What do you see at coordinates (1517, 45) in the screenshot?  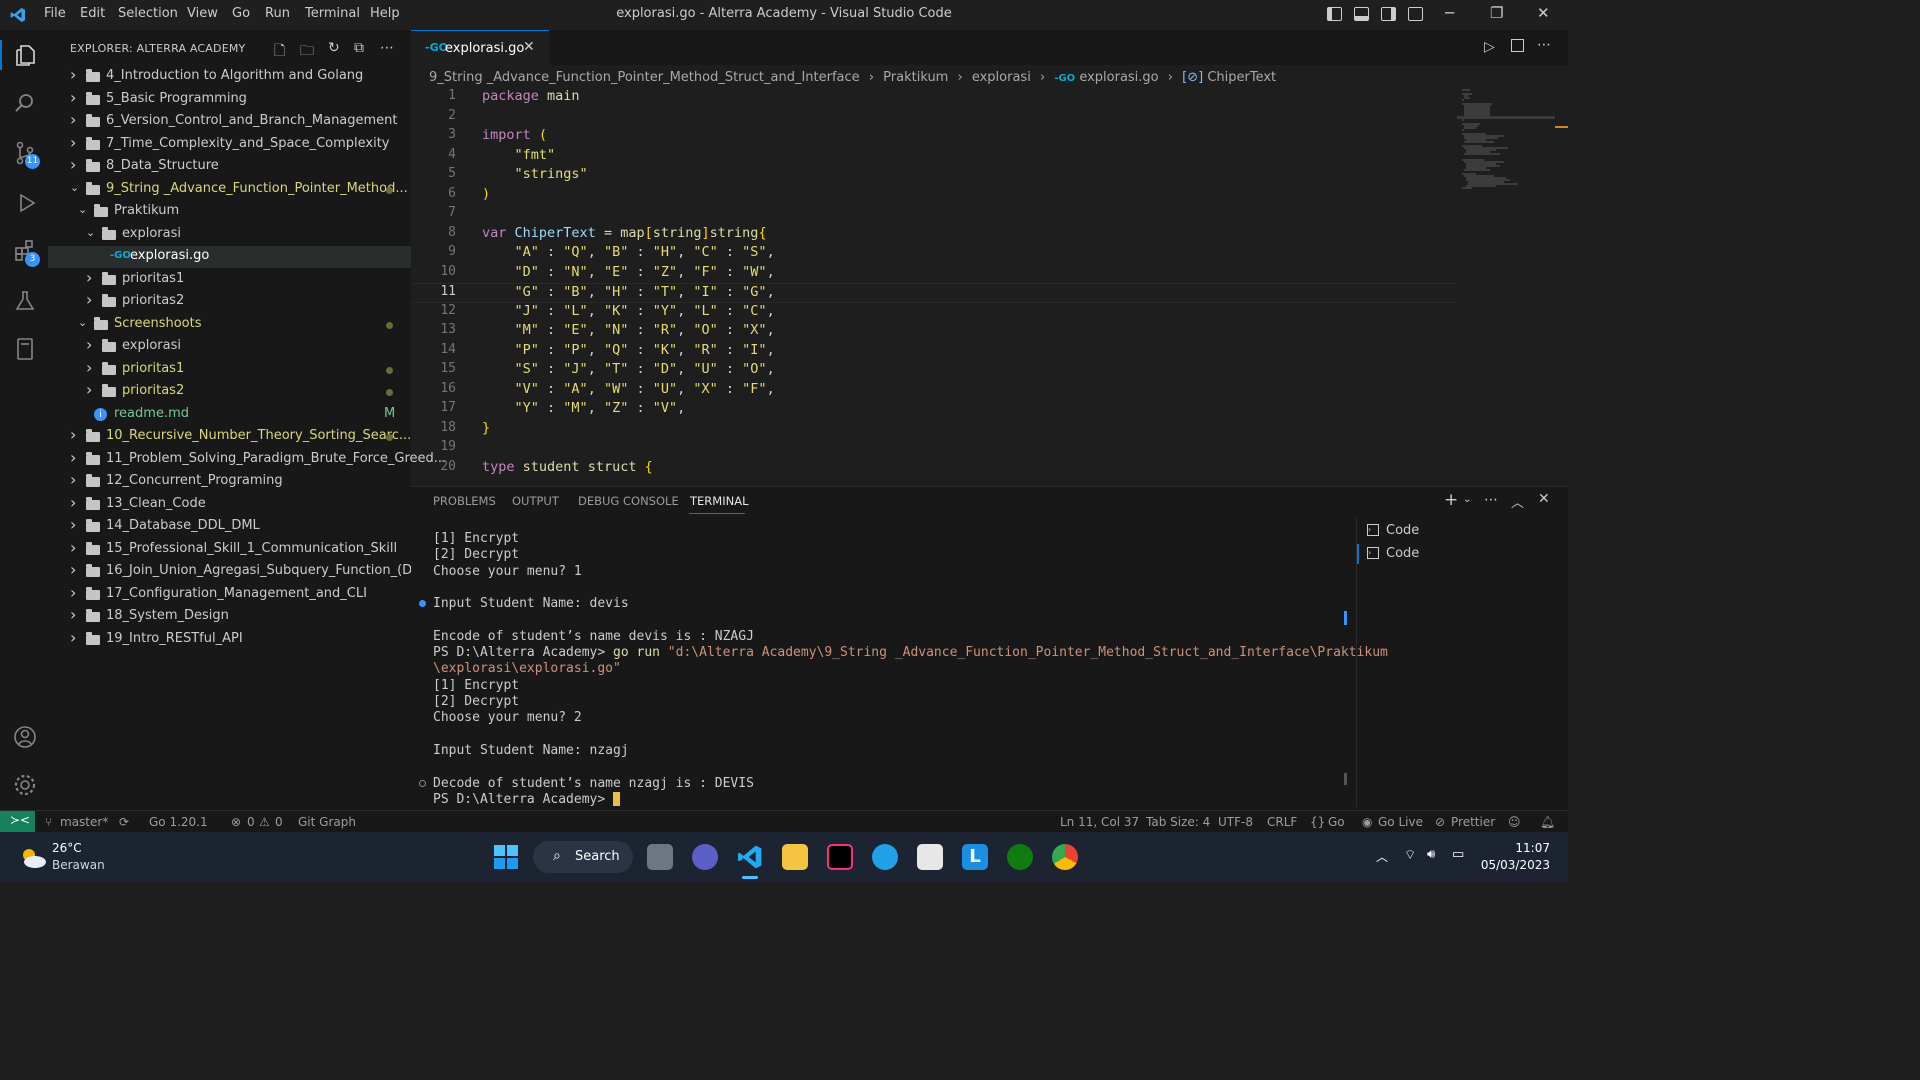 I see `split-editor-icon` at bounding box center [1517, 45].